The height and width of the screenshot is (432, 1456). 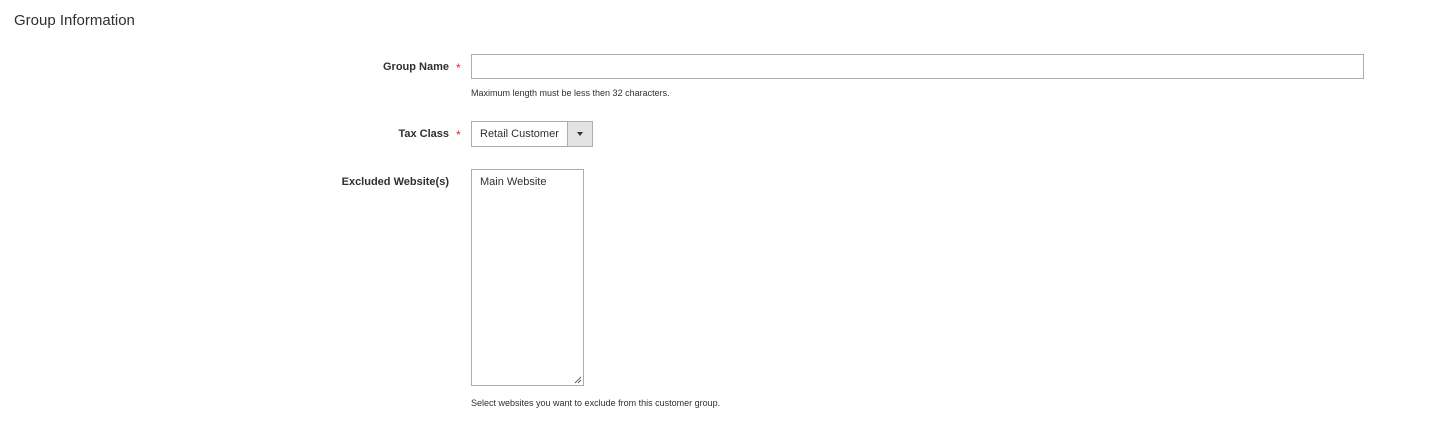 I want to click on tax-class-select: Retail Customer, so click(x=532, y=134).